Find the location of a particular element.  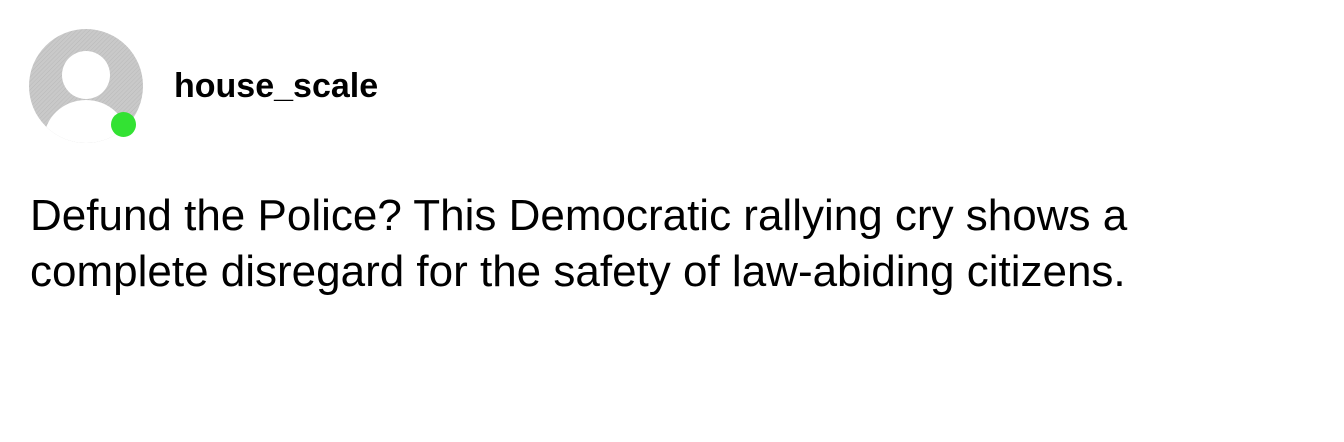

avatar is located at coordinates (86, 86).